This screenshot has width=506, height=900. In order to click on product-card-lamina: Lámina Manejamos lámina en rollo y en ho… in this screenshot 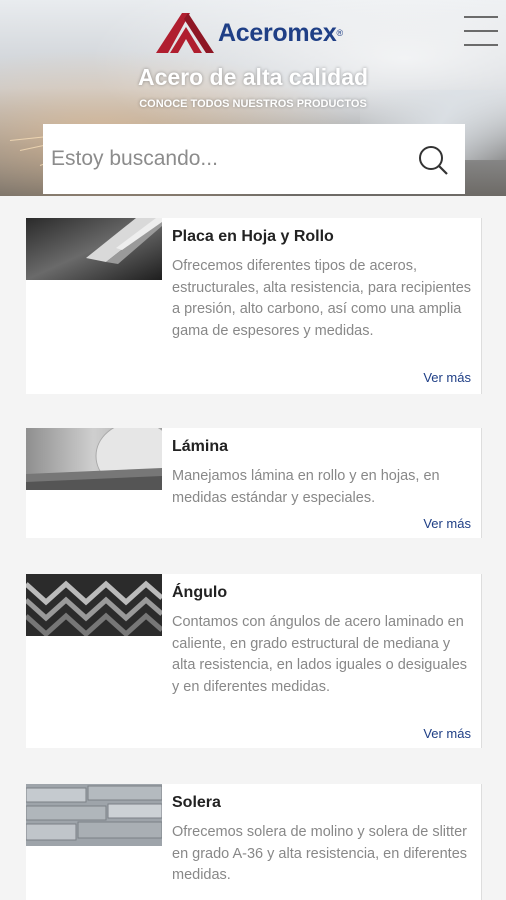, I will do `click(254, 483)`.